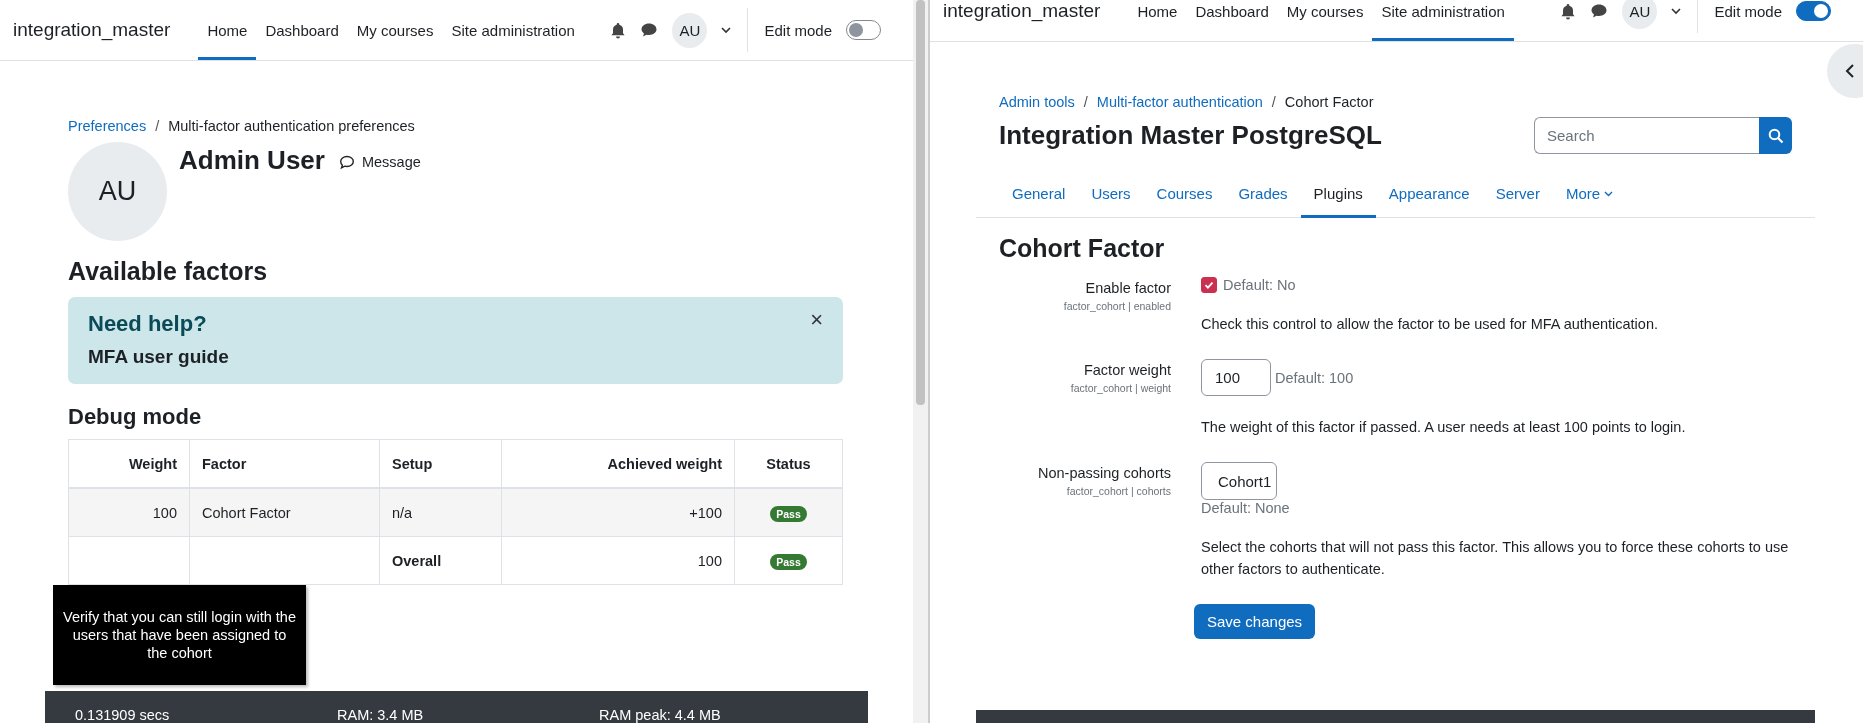  What do you see at coordinates (1850, 71) in the screenshot?
I see `chevron-left-icon` at bounding box center [1850, 71].